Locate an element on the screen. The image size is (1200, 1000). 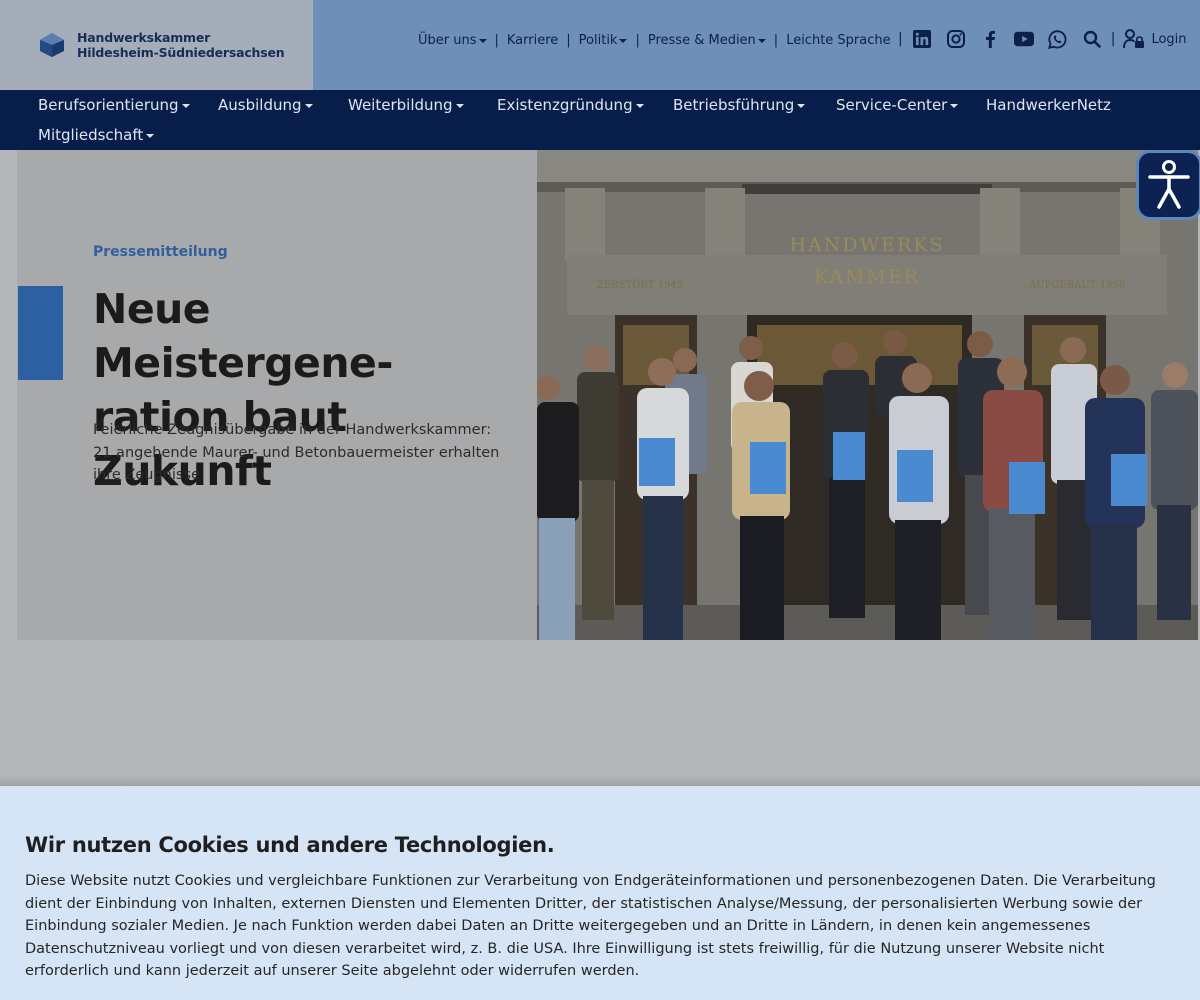
mainnav-berufsorientierung: Berufsorientierung is located at coordinates (114, 105).